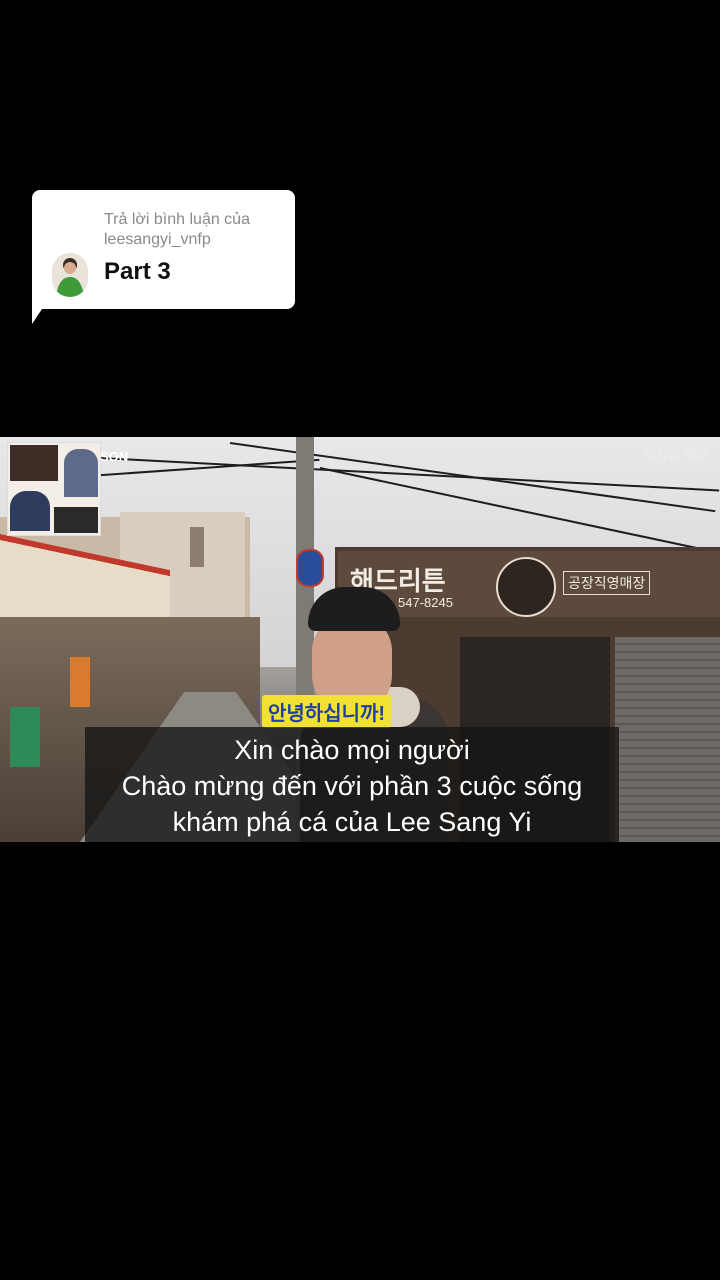 This screenshot has height=1280, width=720. Describe the element at coordinates (137, 271) in the screenshot. I see `reply-text: Part 3` at that location.